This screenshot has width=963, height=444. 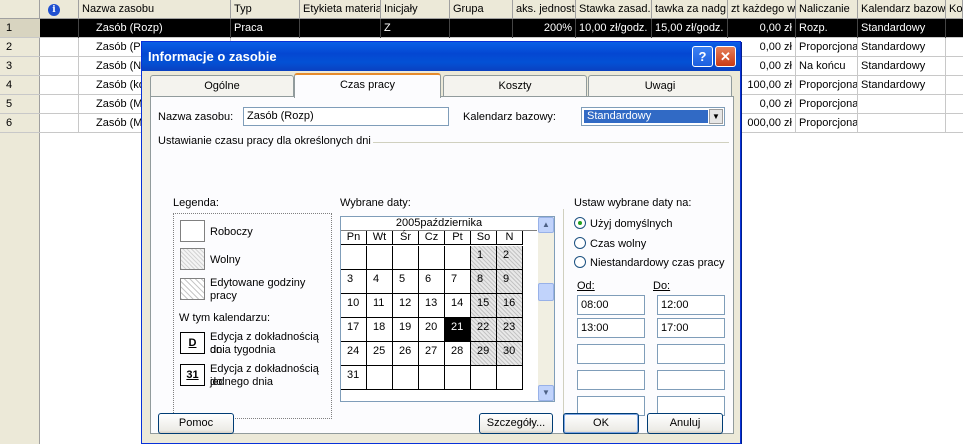 I want to click on column-header-group: Grupa, so click(x=481, y=9).